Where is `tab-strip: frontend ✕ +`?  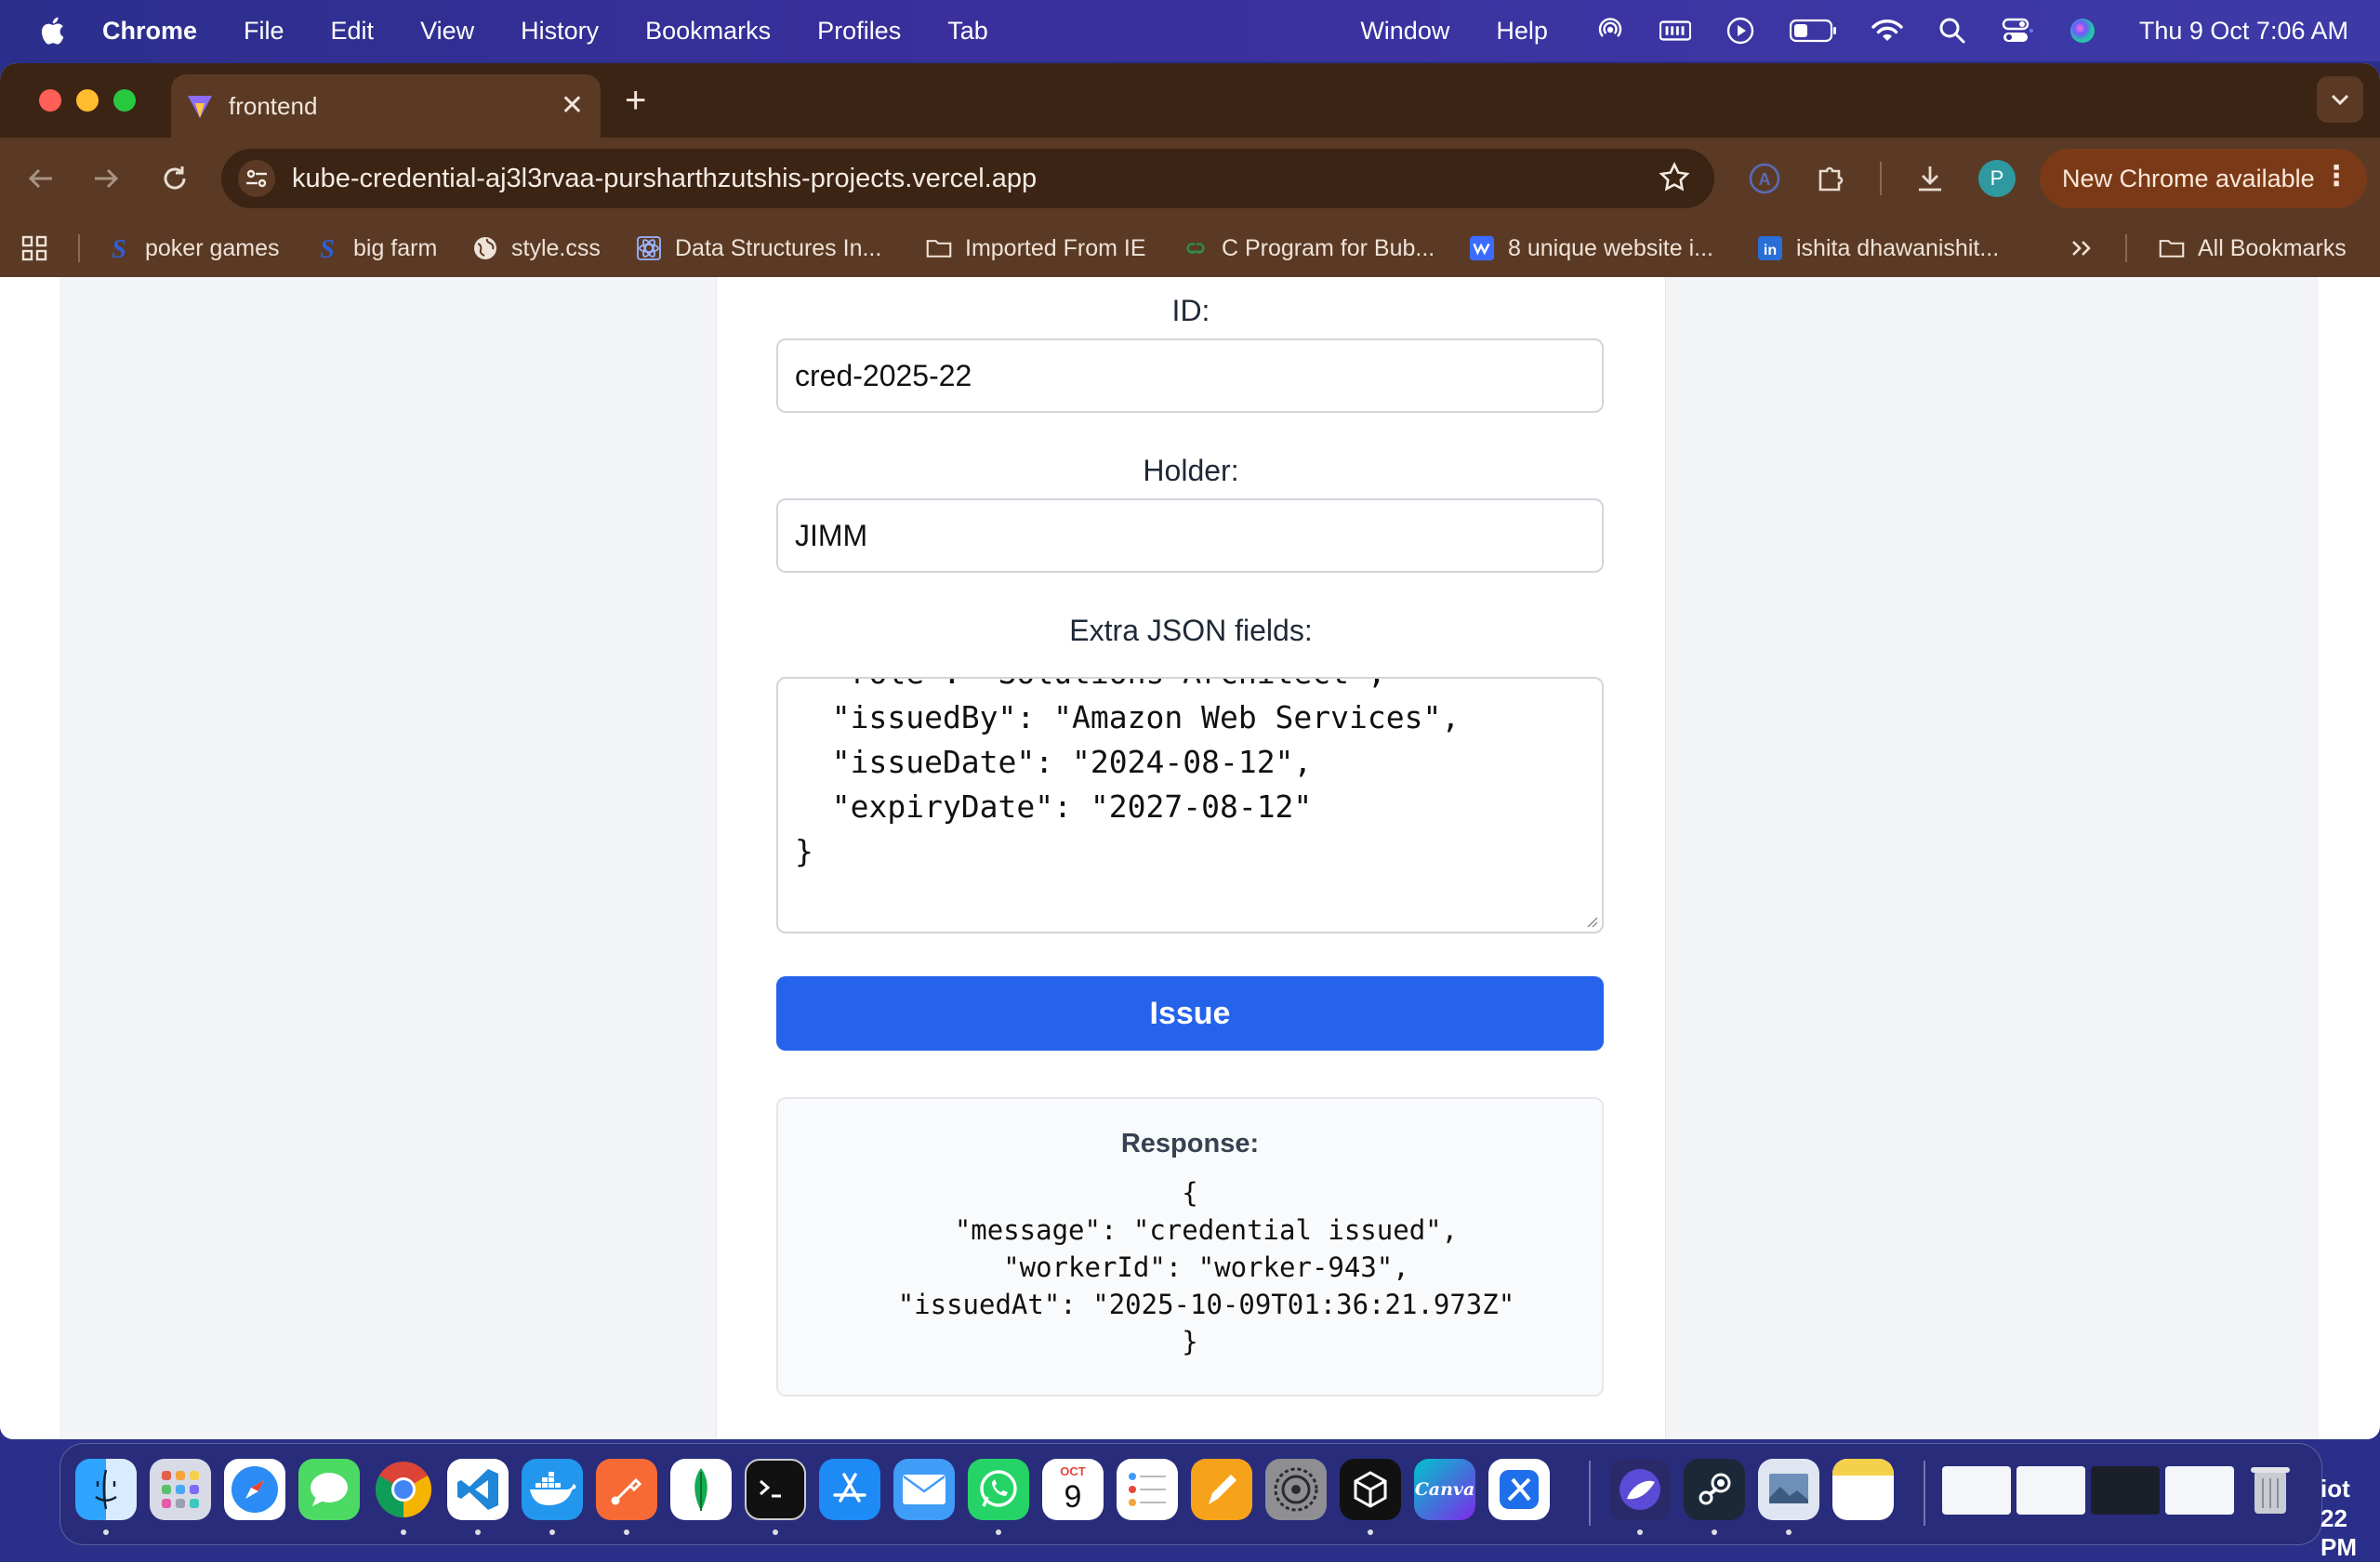
tab-strip: frontend ✕ + is located at coordinates (1190, 100).